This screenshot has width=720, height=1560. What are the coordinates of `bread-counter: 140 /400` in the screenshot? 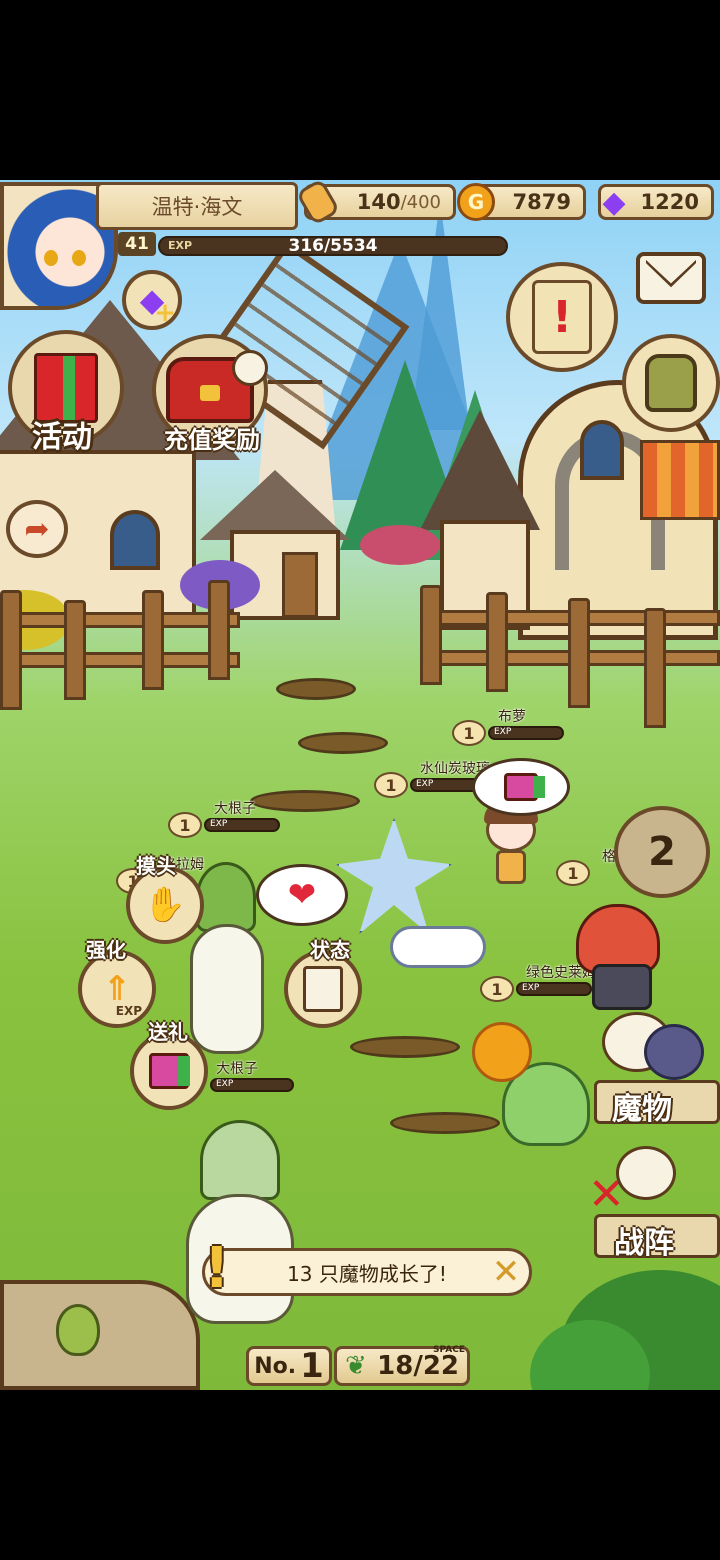 It's located at (375, 202).